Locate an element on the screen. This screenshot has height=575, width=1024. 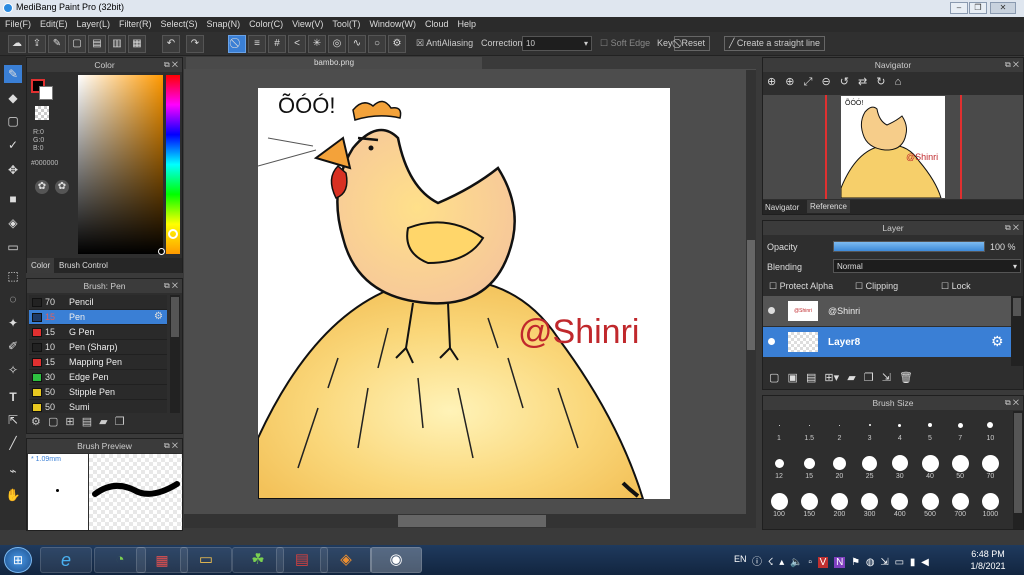
add-layer-dropdown-icon: ⊞▾ is located at coordinates (831, 378).